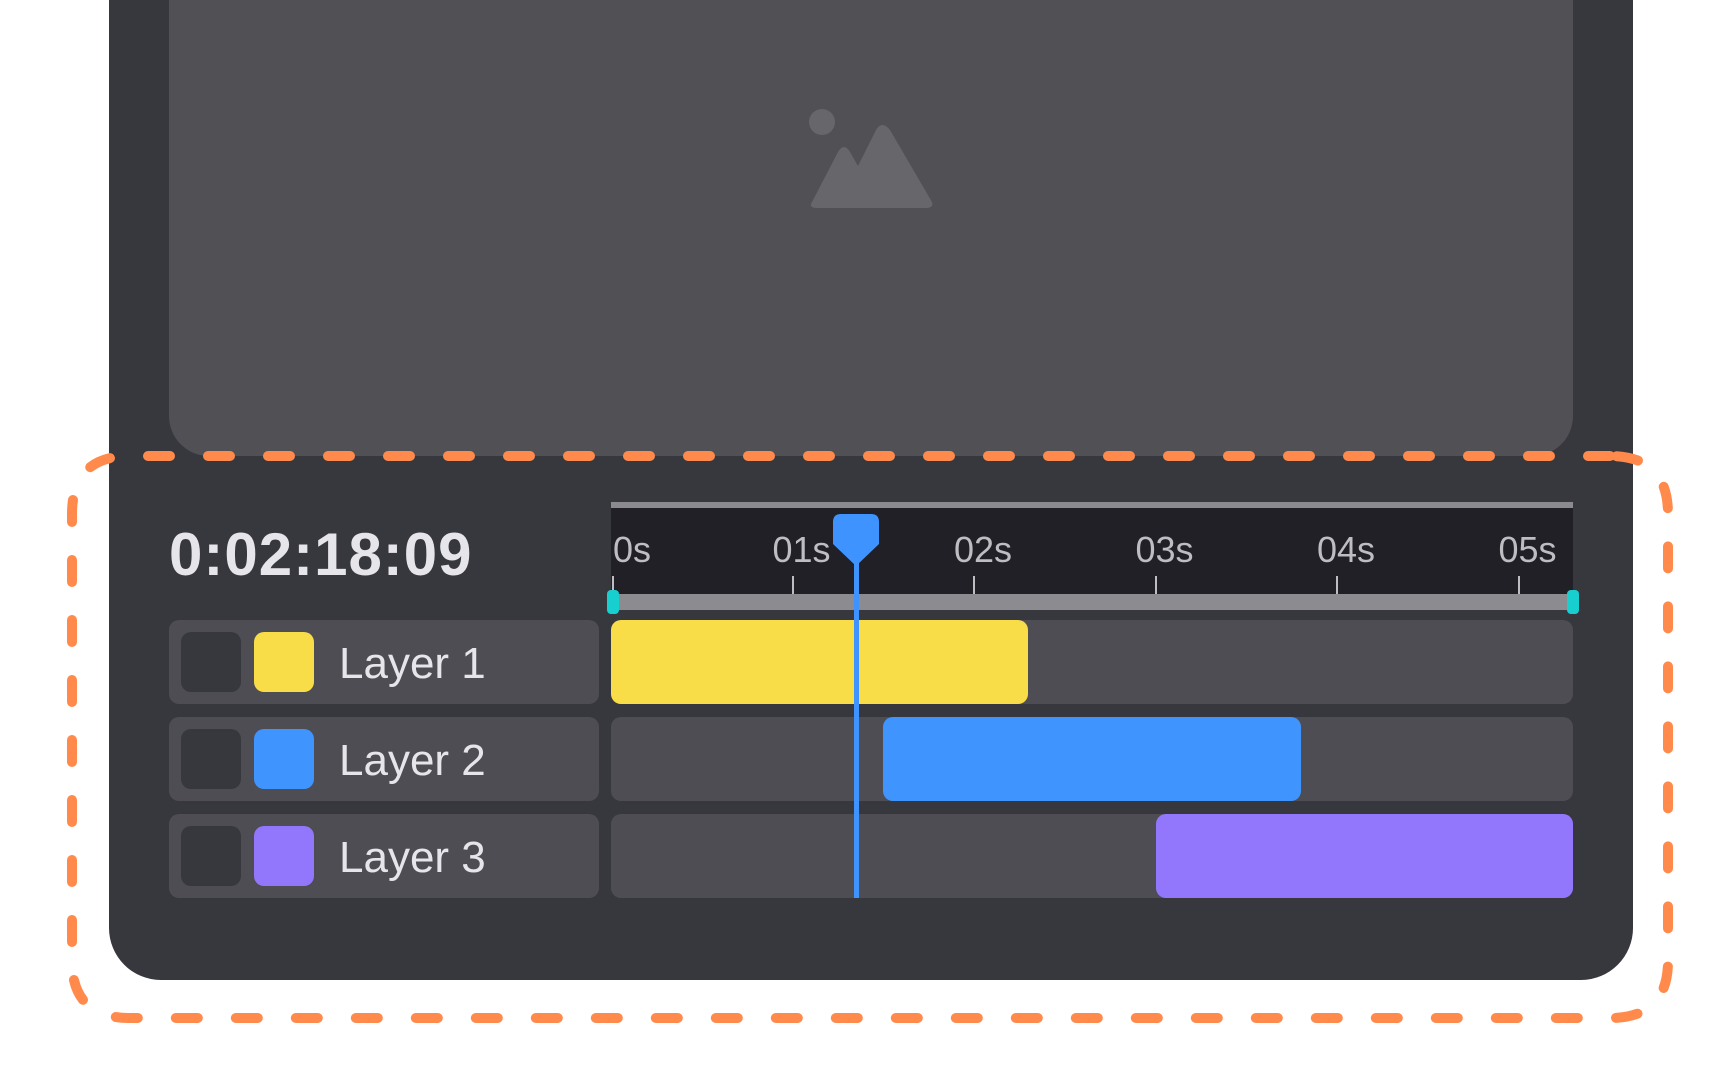 Image resolution: width=1728 pixels, height=1080 pixels. I want to click on image-placeholder-icon, so click(871, 158).